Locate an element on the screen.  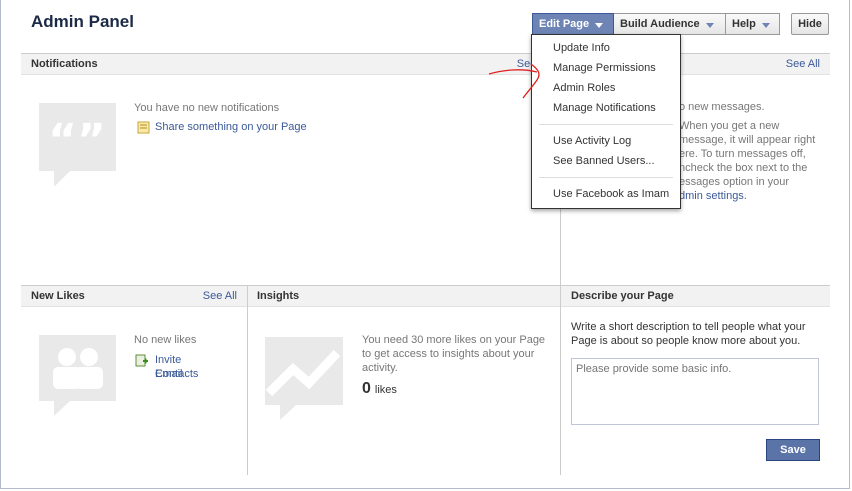
menu-item-manage-notifications: Manage Notifications is located at coordinates (604, 108).